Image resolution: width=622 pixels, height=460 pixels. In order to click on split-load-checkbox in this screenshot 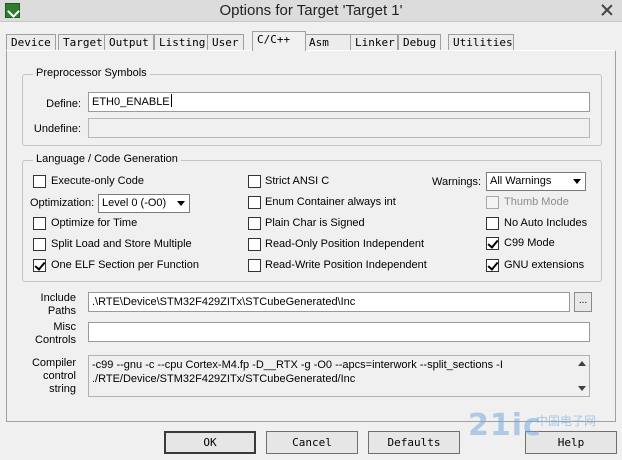, I will do `click(39, 244)`.